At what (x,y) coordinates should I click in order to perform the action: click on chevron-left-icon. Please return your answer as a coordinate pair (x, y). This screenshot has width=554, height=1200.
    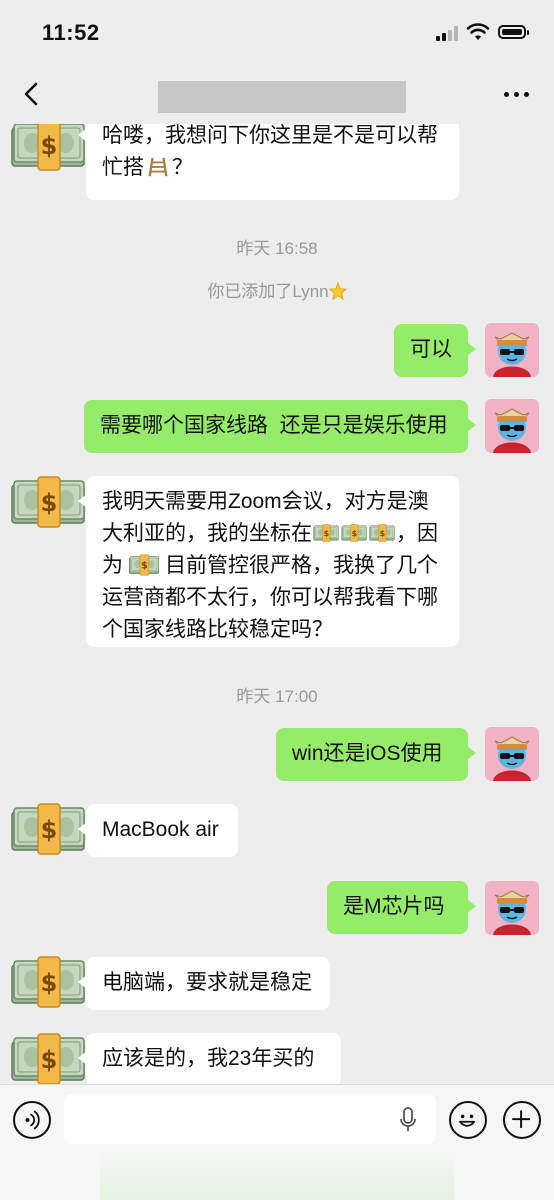
    Looking at the image, I should click on (32, 94).